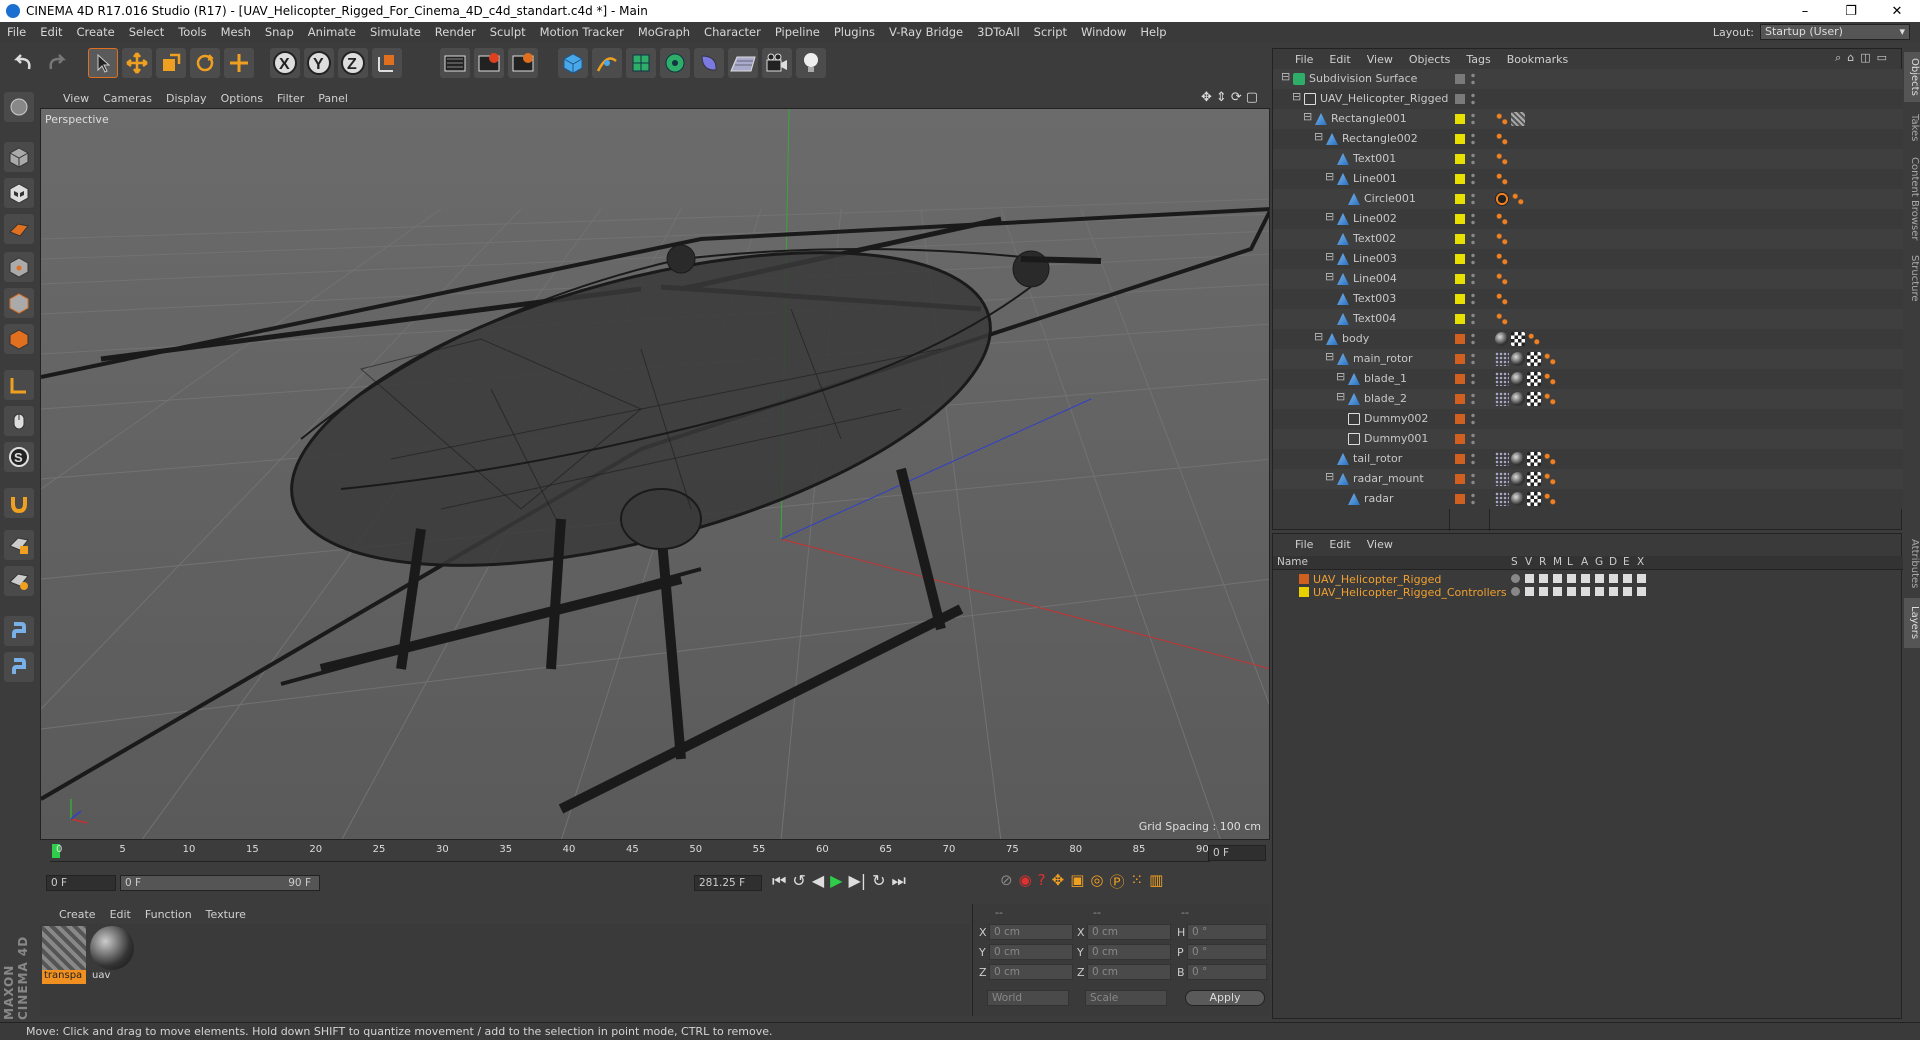 The width and height of the screenshot is (1920, 1040). What do you see at coordinates (96, 32) in the screenshot?
I see `menu-create: Create` at bounding box center [96, 32].